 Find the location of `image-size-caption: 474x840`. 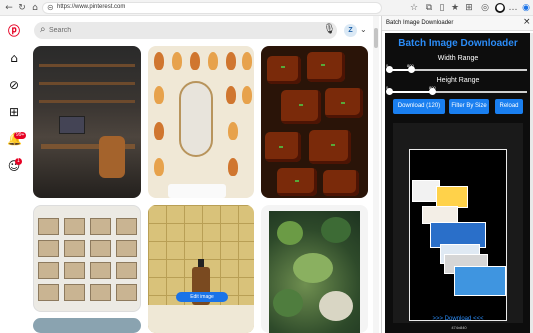

image-size-caption: 474x840 is located at coordinates (459, 327).